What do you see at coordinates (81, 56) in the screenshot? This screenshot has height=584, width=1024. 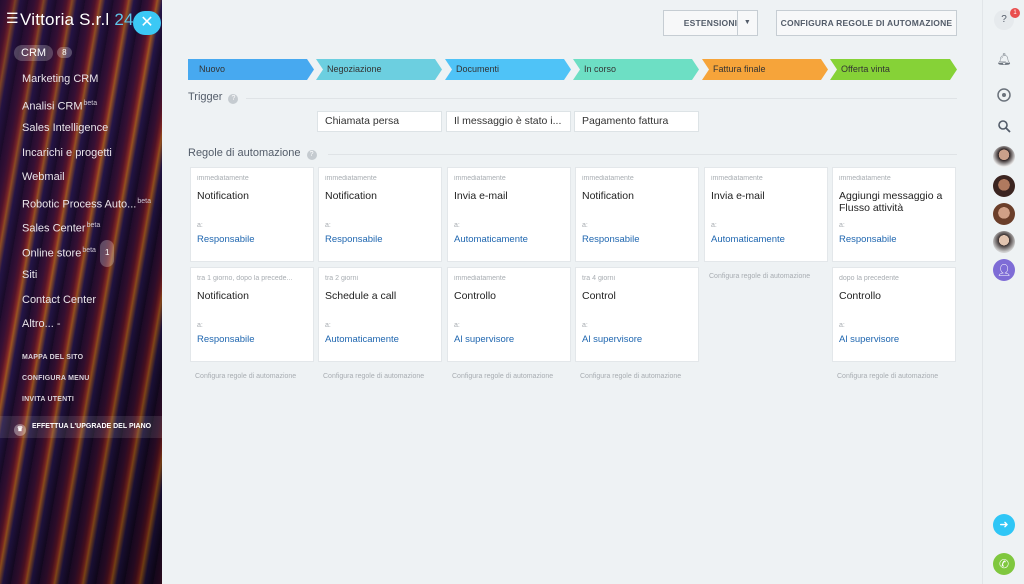 I see `sidebar-item-crm: CRM 8` at bounding box center [81, 56].